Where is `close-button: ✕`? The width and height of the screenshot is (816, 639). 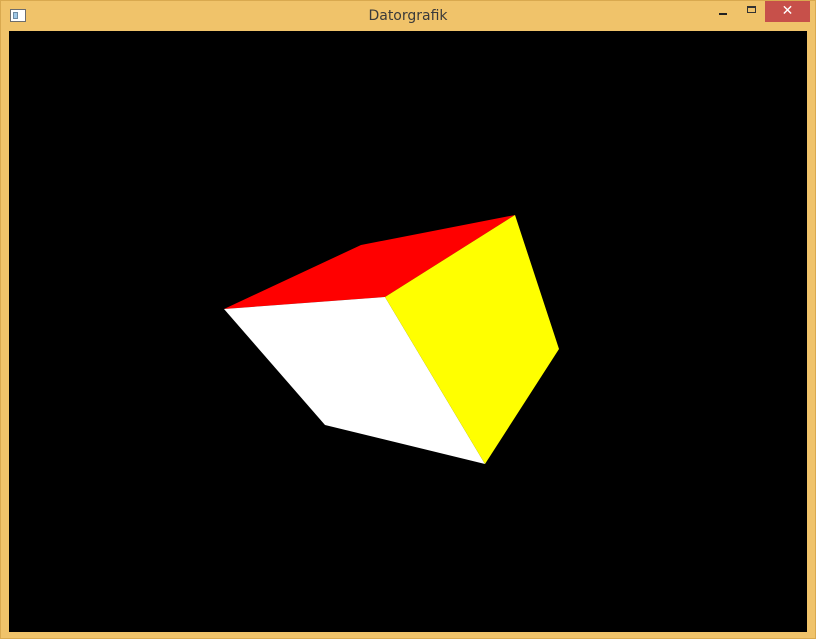 close-button: ✕ is located at coordinates (787, 11).